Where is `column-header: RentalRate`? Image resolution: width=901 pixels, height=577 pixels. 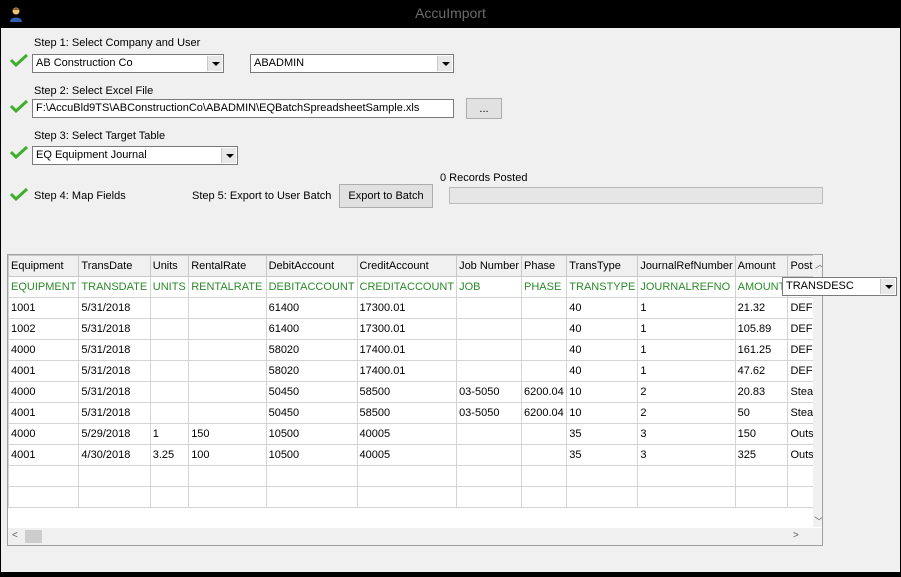 column-header: RentalRate is located at coordinates (227, 266).